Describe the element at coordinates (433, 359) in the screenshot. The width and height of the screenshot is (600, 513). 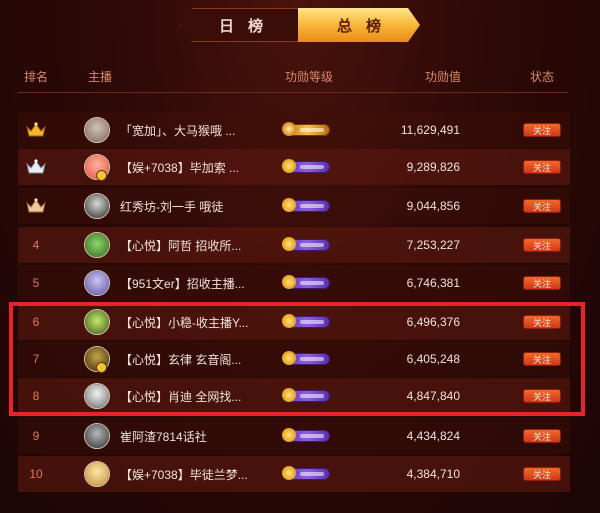
I see `merit-value: 6,405,248` at that location.